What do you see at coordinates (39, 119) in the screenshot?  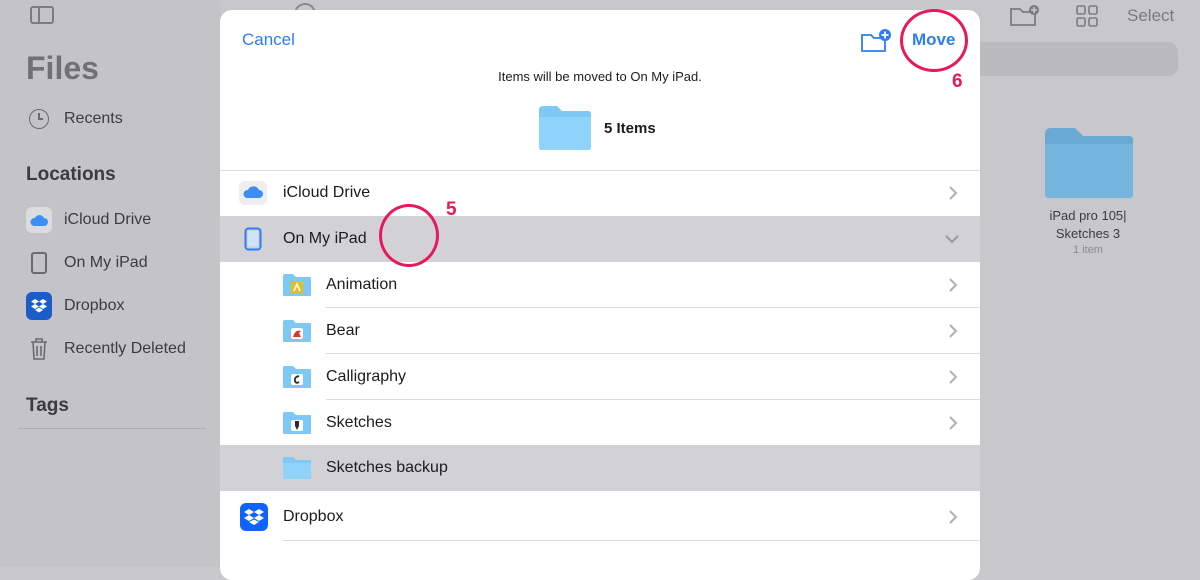 I see `clock-icon` at bounding box center [39, 119].